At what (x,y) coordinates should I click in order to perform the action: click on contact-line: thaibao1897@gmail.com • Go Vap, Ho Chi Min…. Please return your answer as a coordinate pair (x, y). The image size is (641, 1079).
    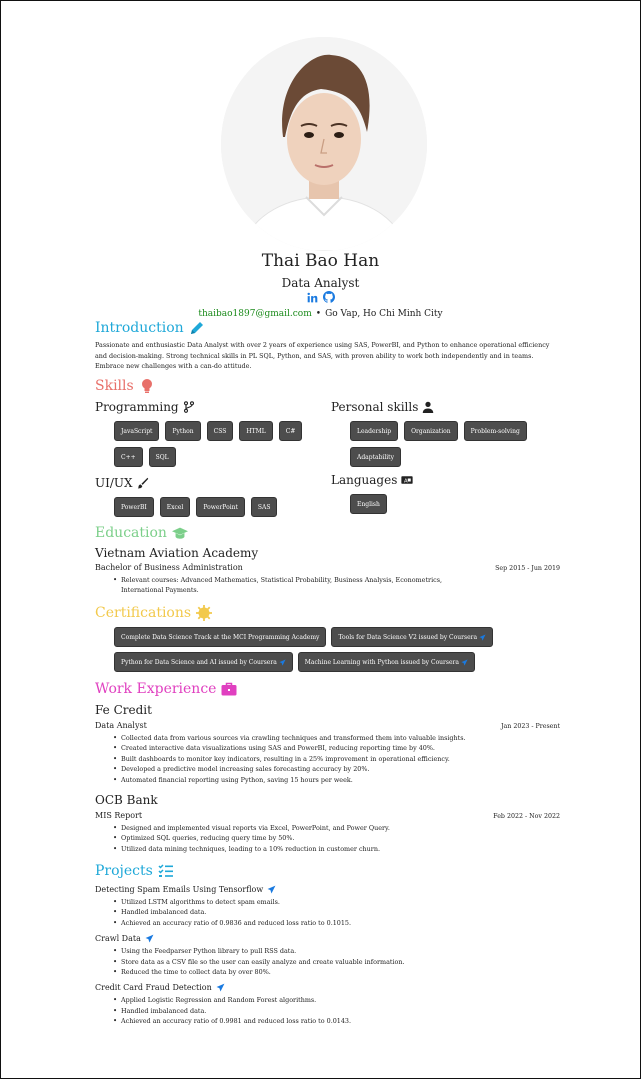
    Looking at the image, I should click on (320, 314).